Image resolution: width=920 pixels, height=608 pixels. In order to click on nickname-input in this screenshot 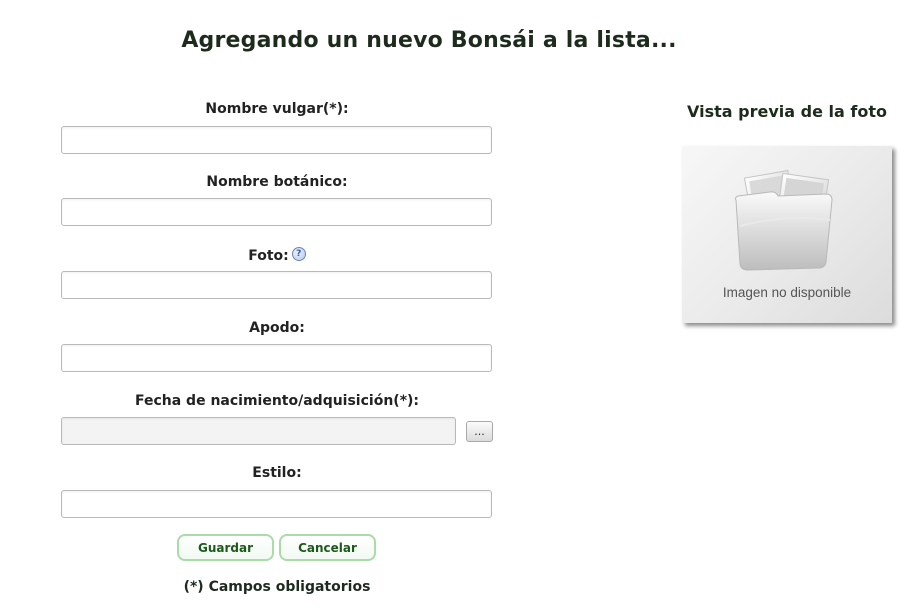, I will do `click(276, 358)`.